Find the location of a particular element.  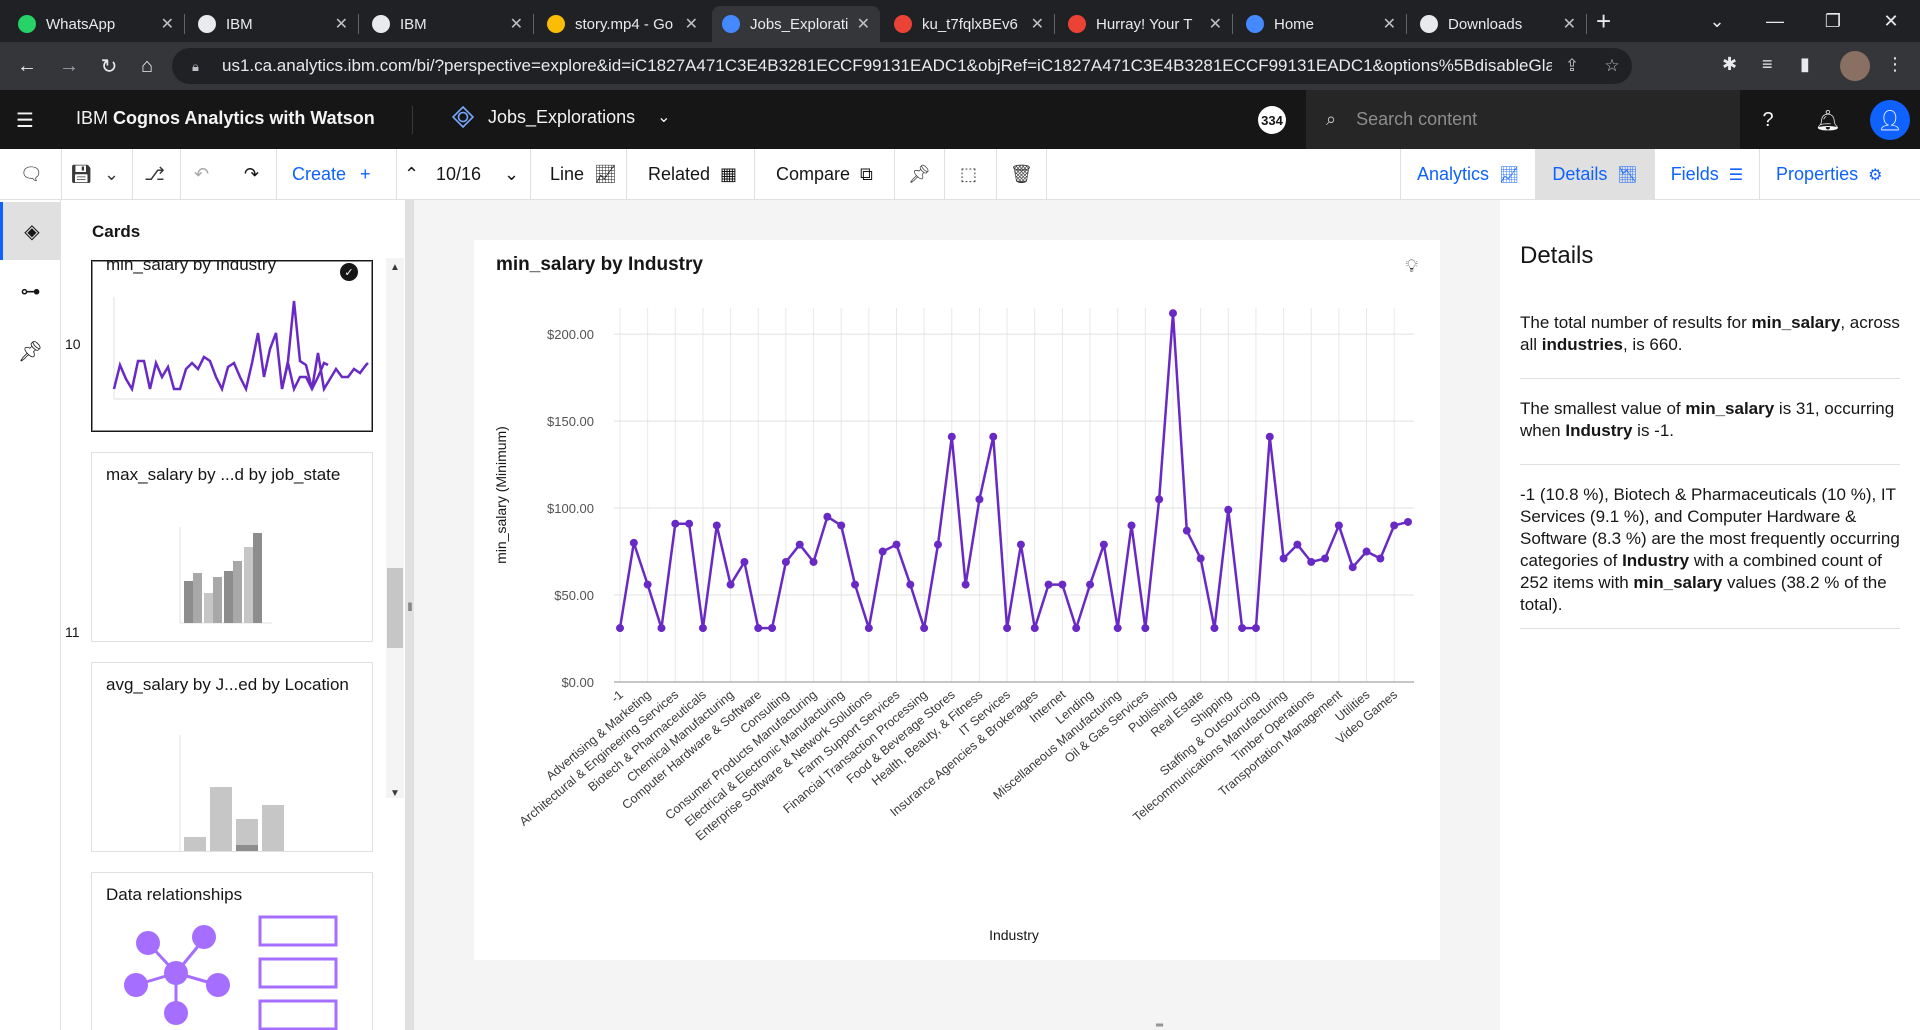

cards-icon: ◈ is located at coordinates (30, 231).